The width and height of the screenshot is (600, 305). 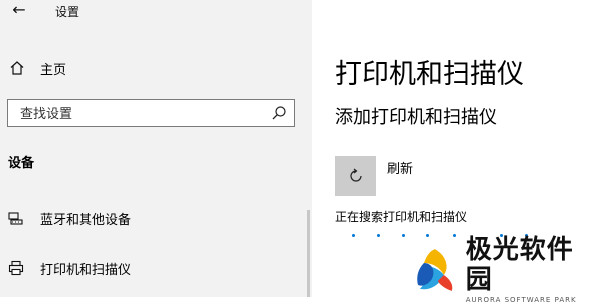 I want to click on logo-chinese-text: 极光软件园, so click(x=519, y=265).